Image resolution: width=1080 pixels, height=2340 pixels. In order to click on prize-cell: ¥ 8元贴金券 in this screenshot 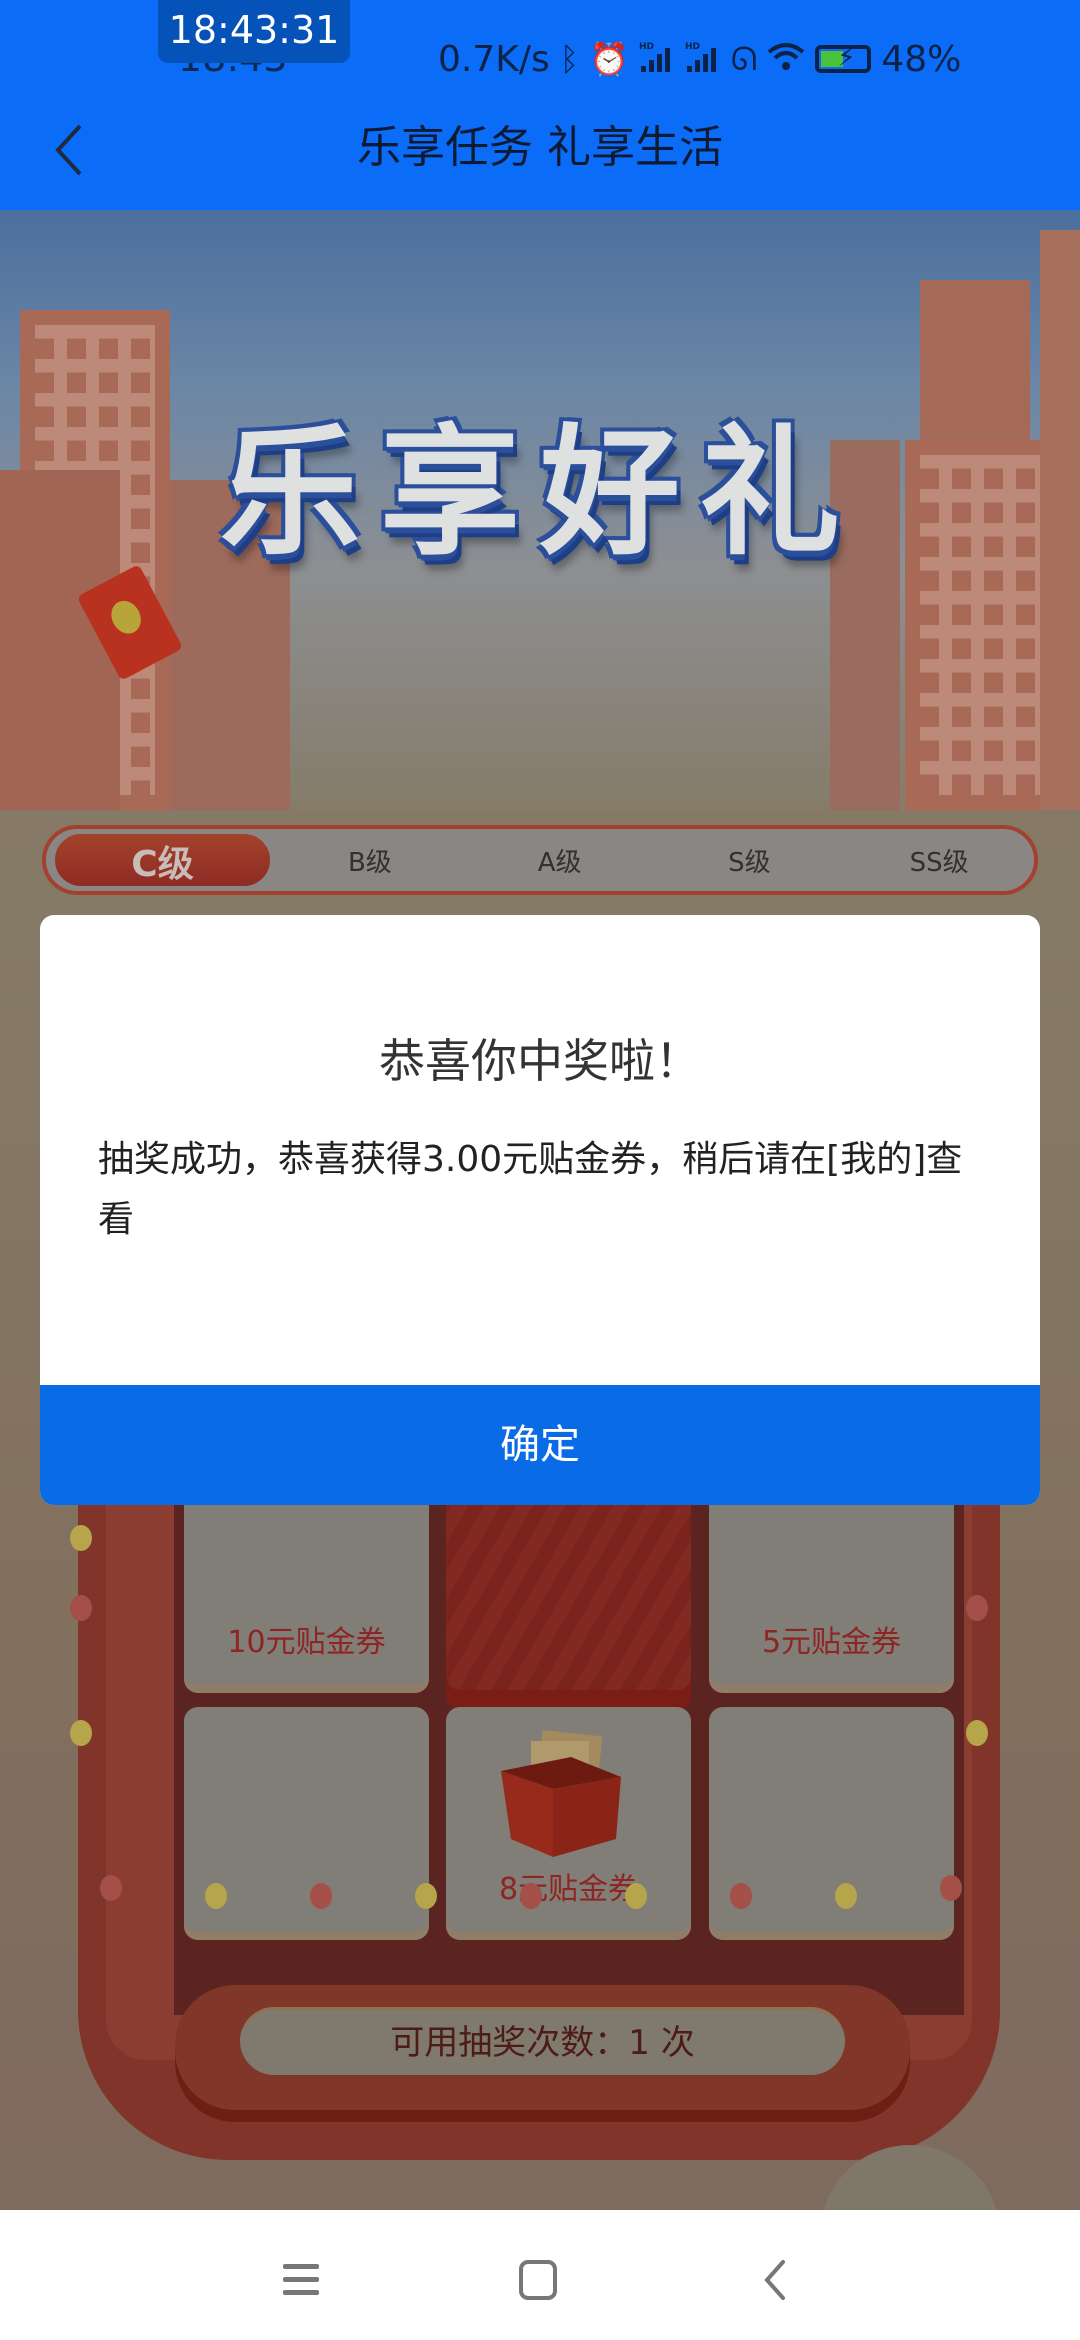, I will do `click(568, 1823)`.